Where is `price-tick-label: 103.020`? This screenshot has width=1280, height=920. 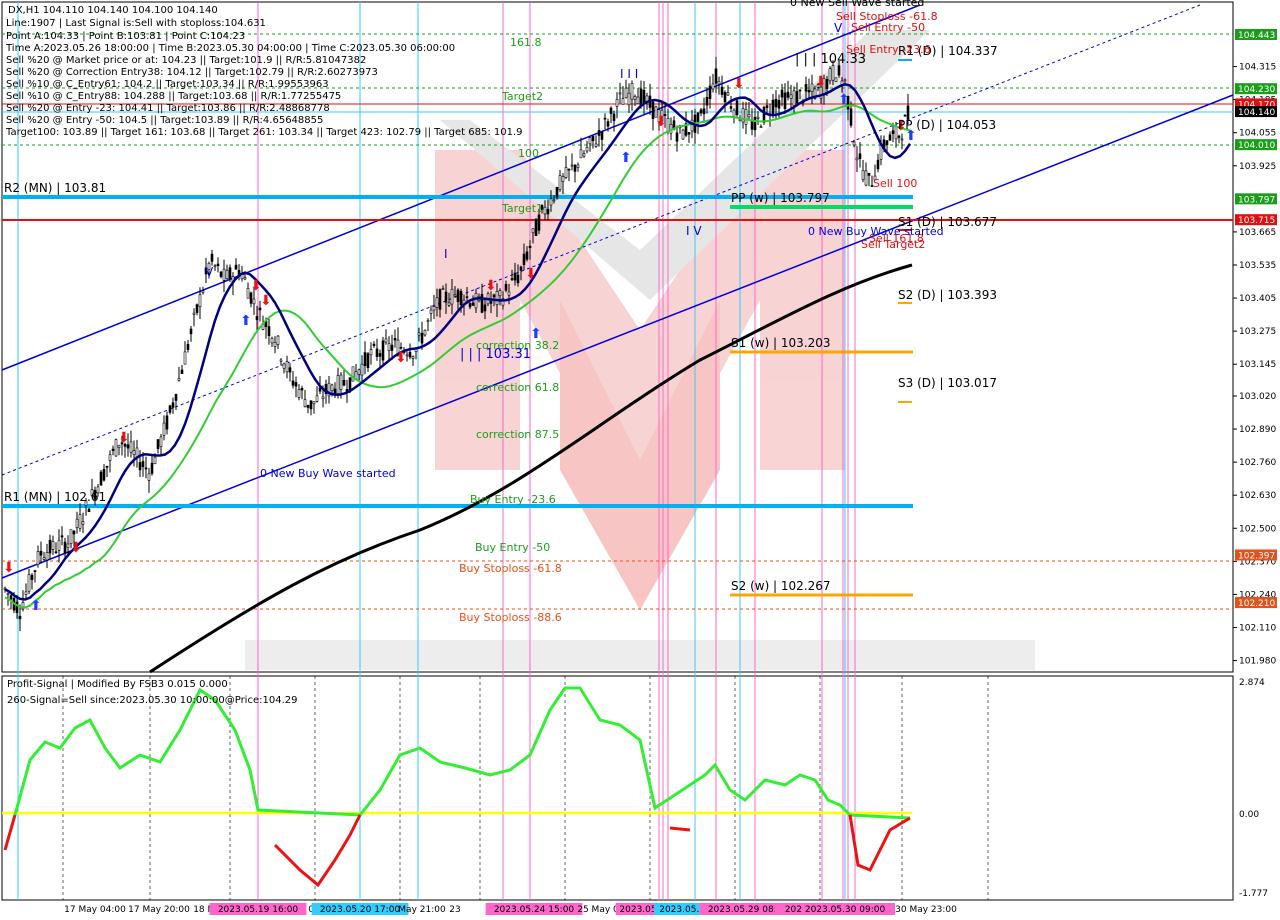 price-tick-label: 103.020 is located at coordinates (1257, 397).